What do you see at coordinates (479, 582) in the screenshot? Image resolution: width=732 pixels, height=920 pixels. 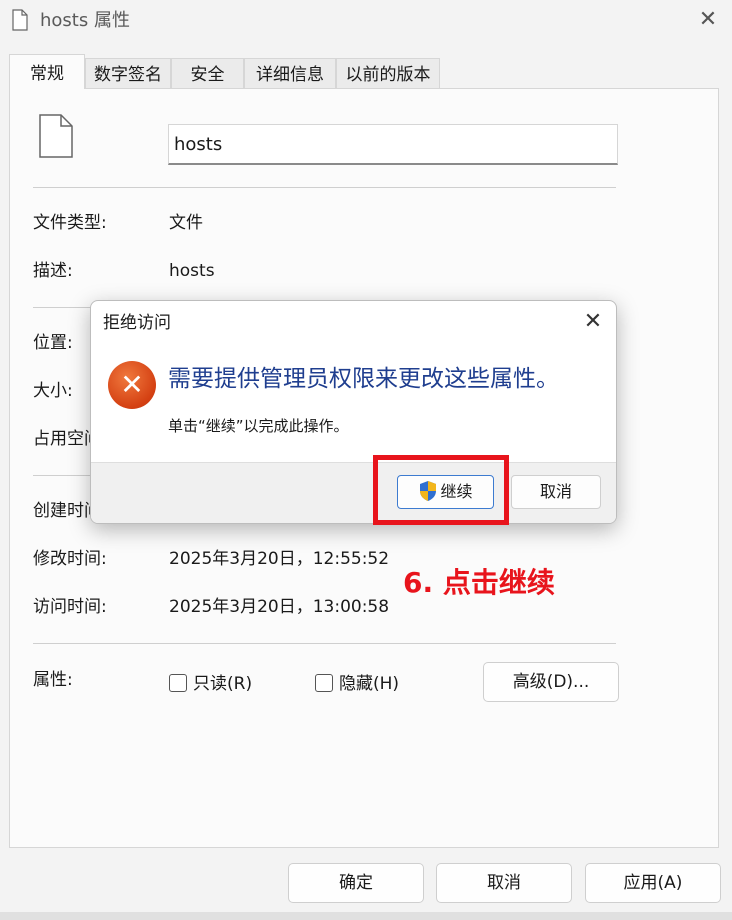 I see `annotation-text: 6. 点击继续` at bounding box center [479, 582].